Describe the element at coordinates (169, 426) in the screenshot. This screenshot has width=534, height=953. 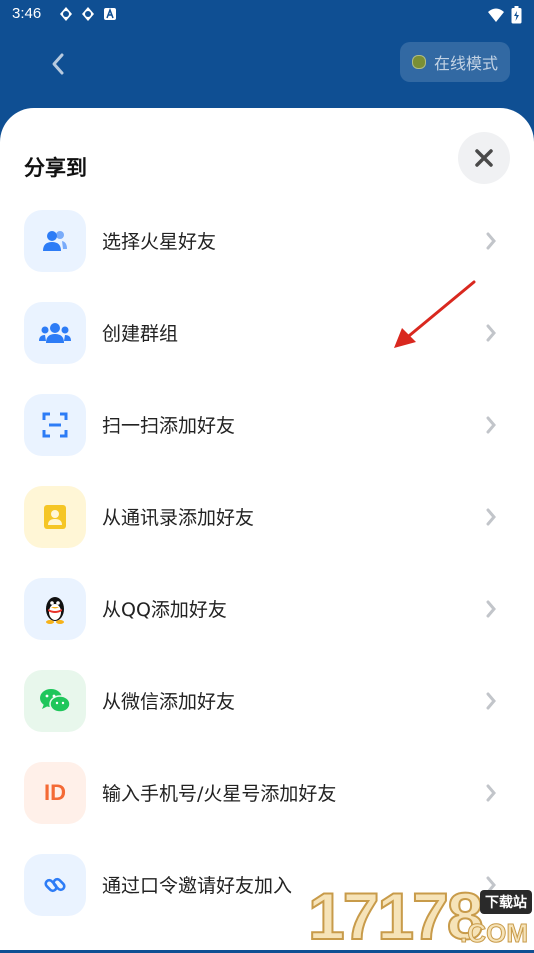
I see `option-label: 扫一扫添加好友` at that location.